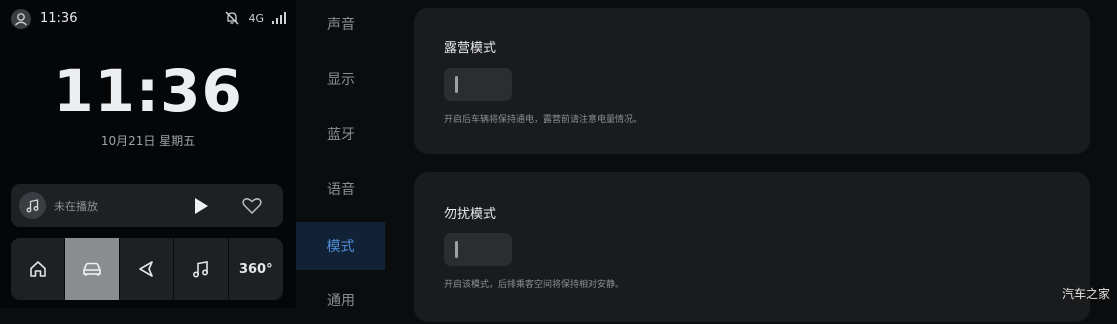 The image size is (1117, 324). Describe the element at coordinates (341, 79) in the screenshot. I see `nav-item-display: 显示` at that location.